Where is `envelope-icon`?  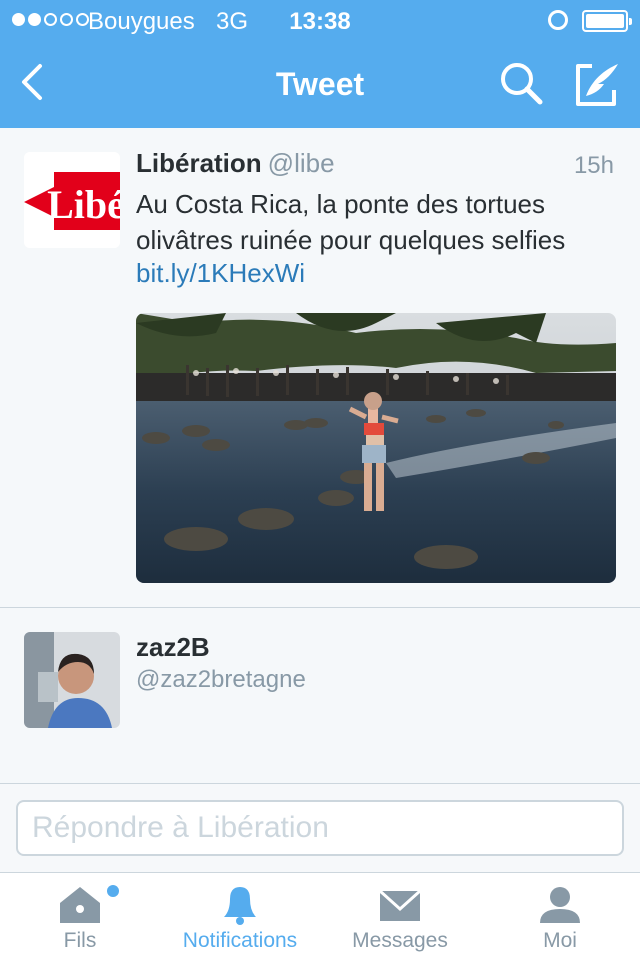
envelope-icon is located at coordinates (400, 905).